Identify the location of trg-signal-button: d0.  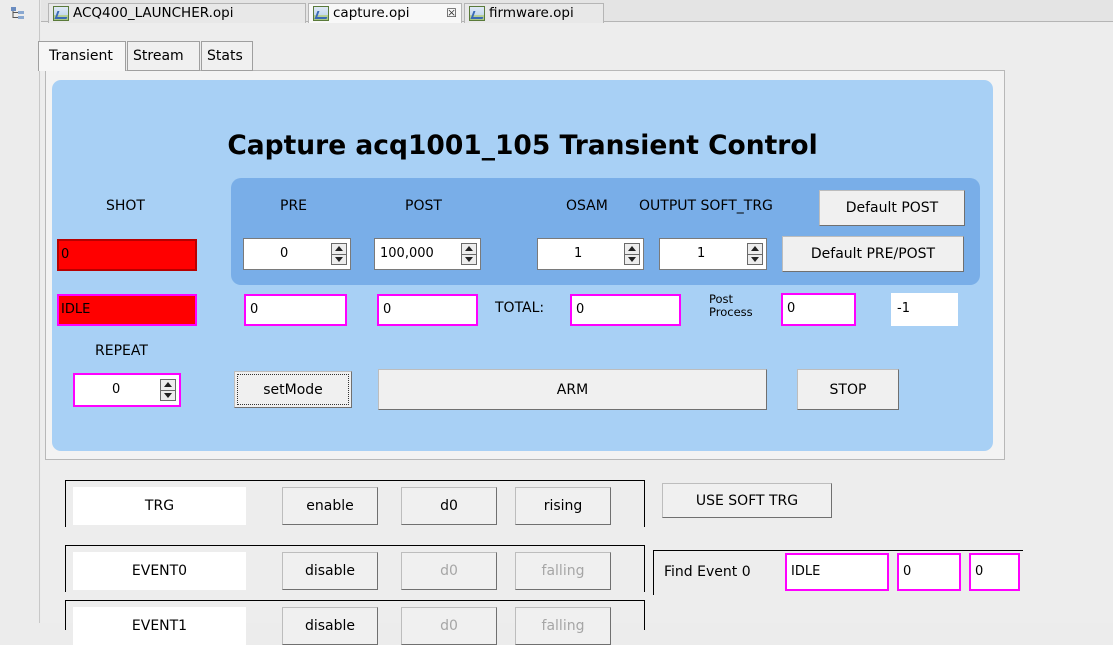
(449, 506).